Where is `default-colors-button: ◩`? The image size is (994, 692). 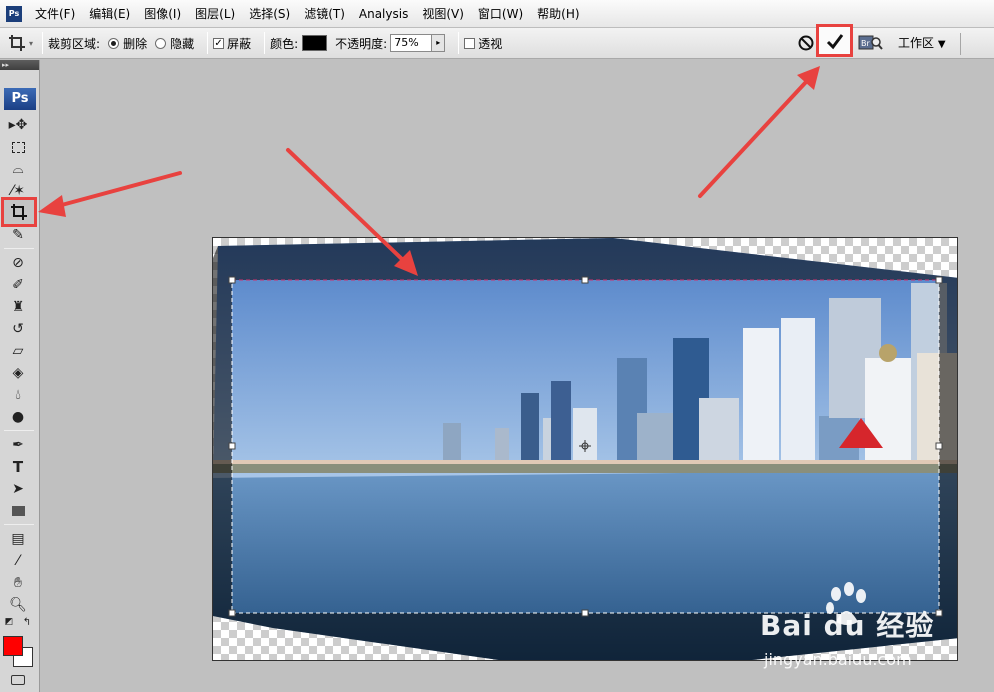 default-colors-button: ◩ is located at coordinates (9, 622).